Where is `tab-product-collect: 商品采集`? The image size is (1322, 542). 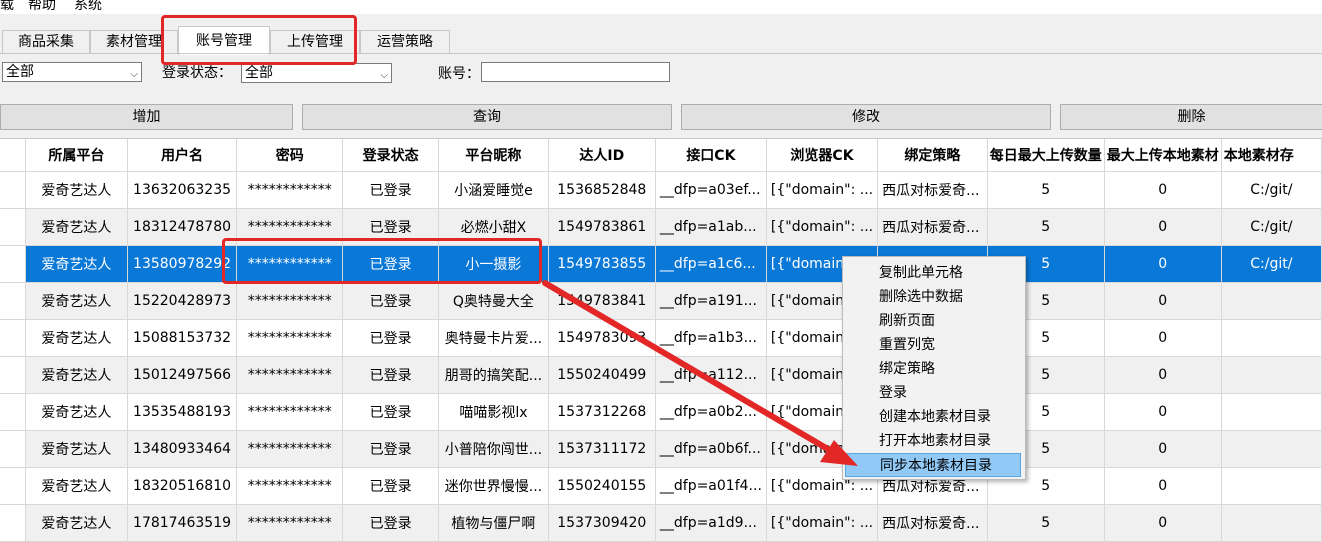 tab-product-collect: 商品采集 is located at coordinates (46, 41).